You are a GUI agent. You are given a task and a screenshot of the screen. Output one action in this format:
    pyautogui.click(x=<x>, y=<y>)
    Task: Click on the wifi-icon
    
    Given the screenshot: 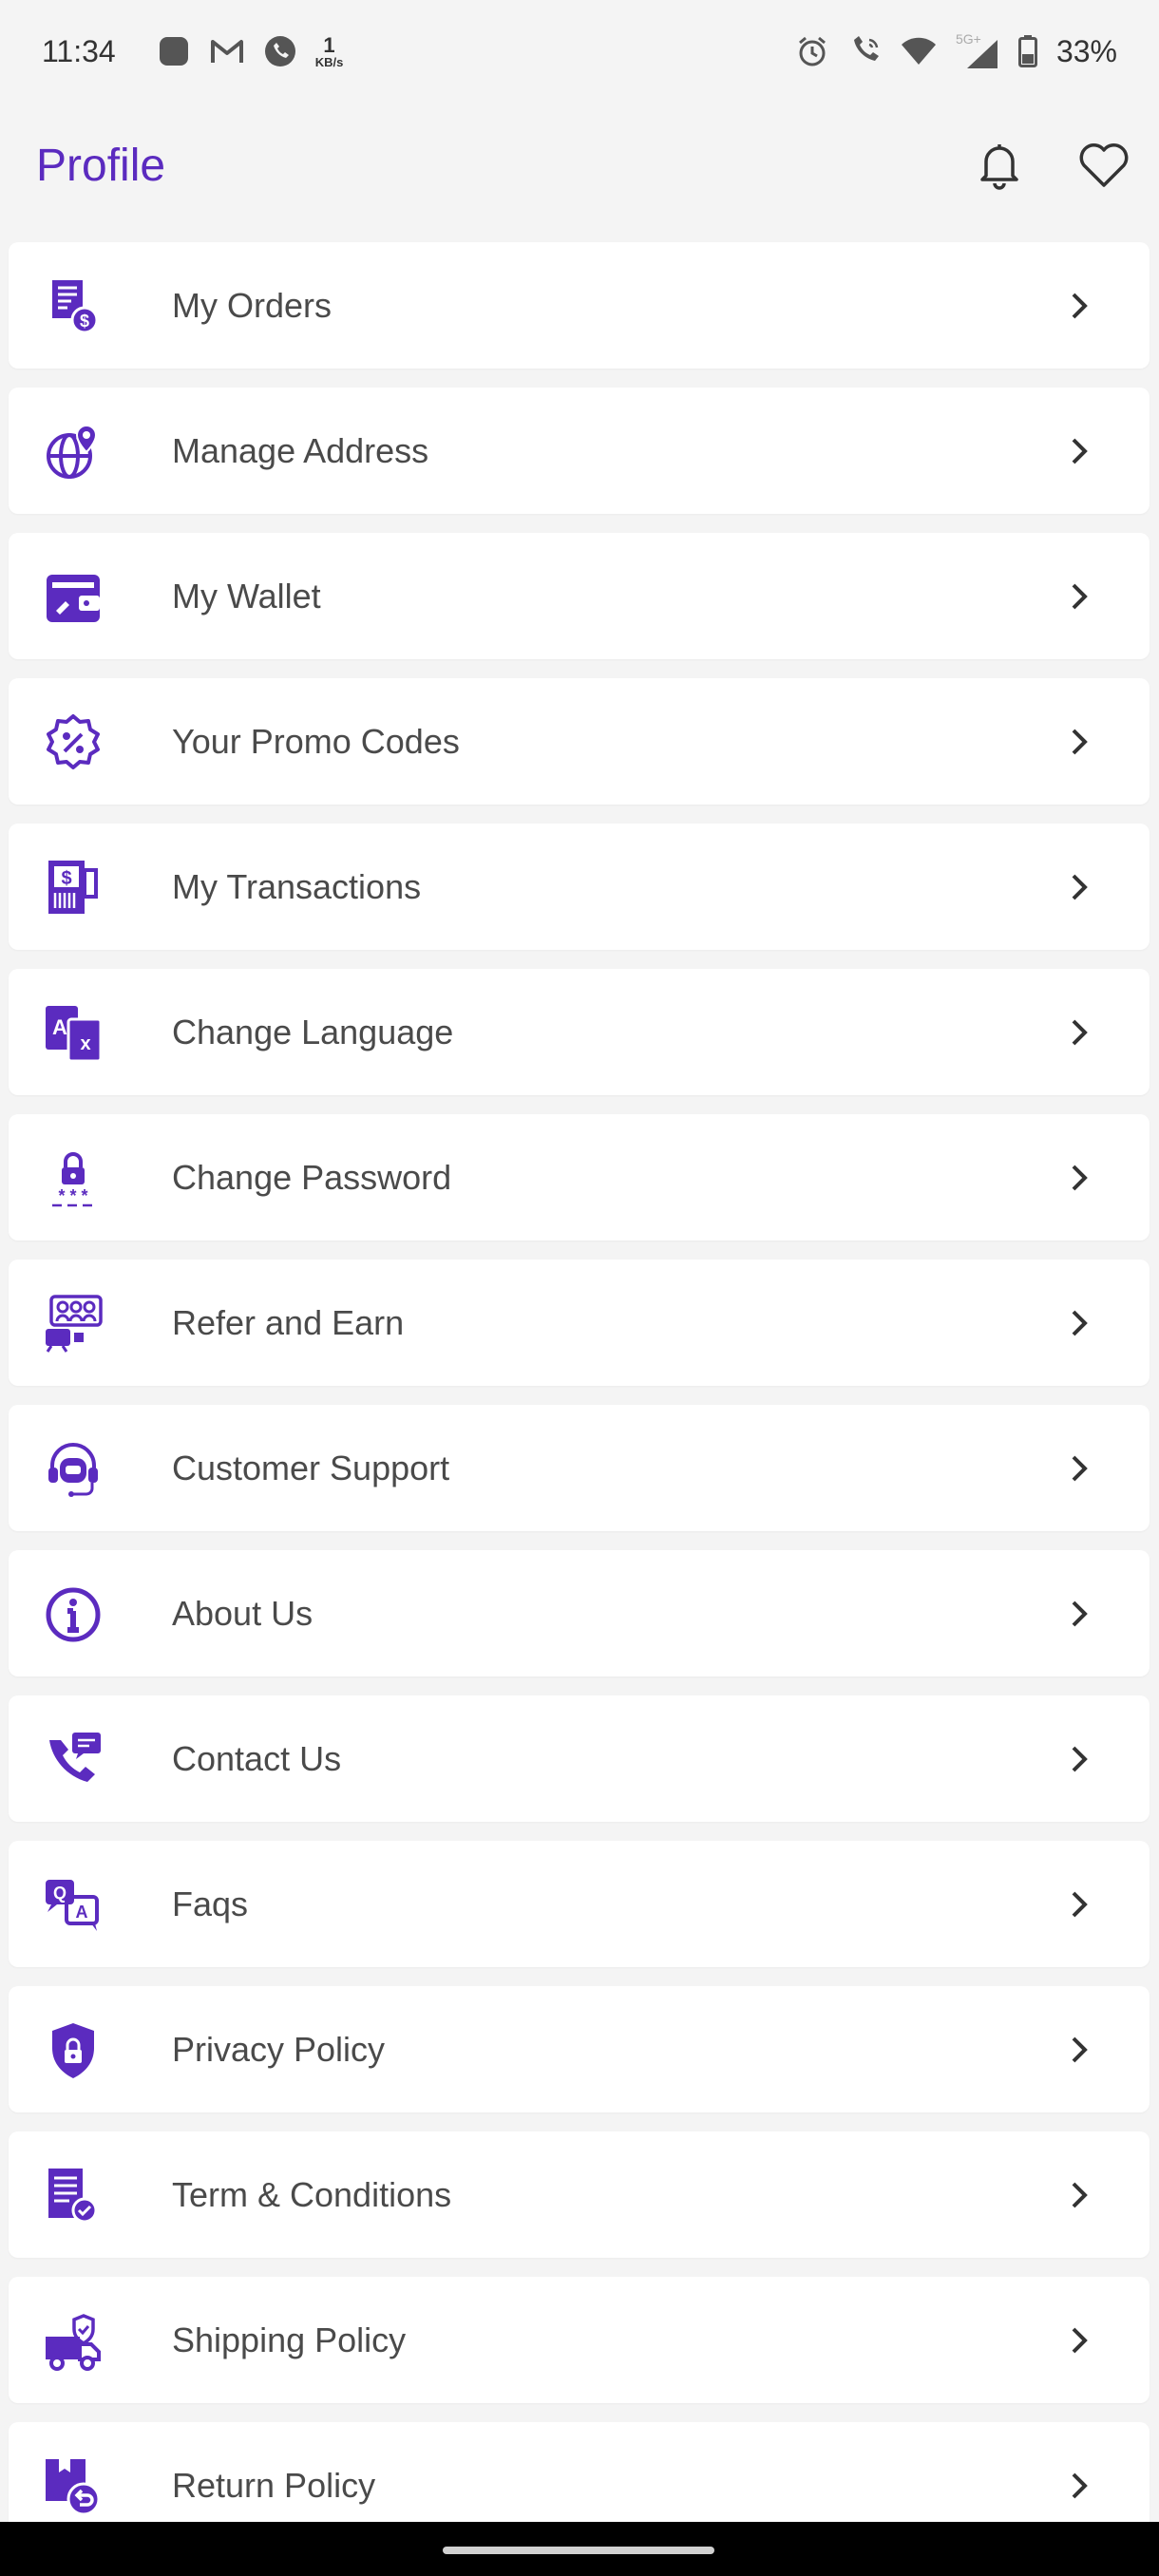 What is the action you would take?
    pyautogui.click(x=919, y=51)
    